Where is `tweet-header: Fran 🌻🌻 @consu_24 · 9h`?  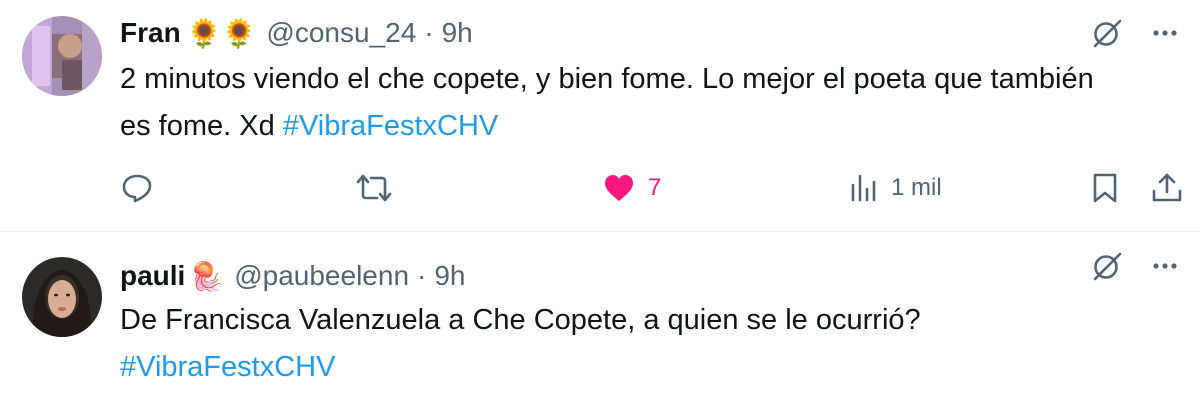 tweet-header: Fran 🌻🌻 @consu_24 · 9h is located at coordinates (296, 33).